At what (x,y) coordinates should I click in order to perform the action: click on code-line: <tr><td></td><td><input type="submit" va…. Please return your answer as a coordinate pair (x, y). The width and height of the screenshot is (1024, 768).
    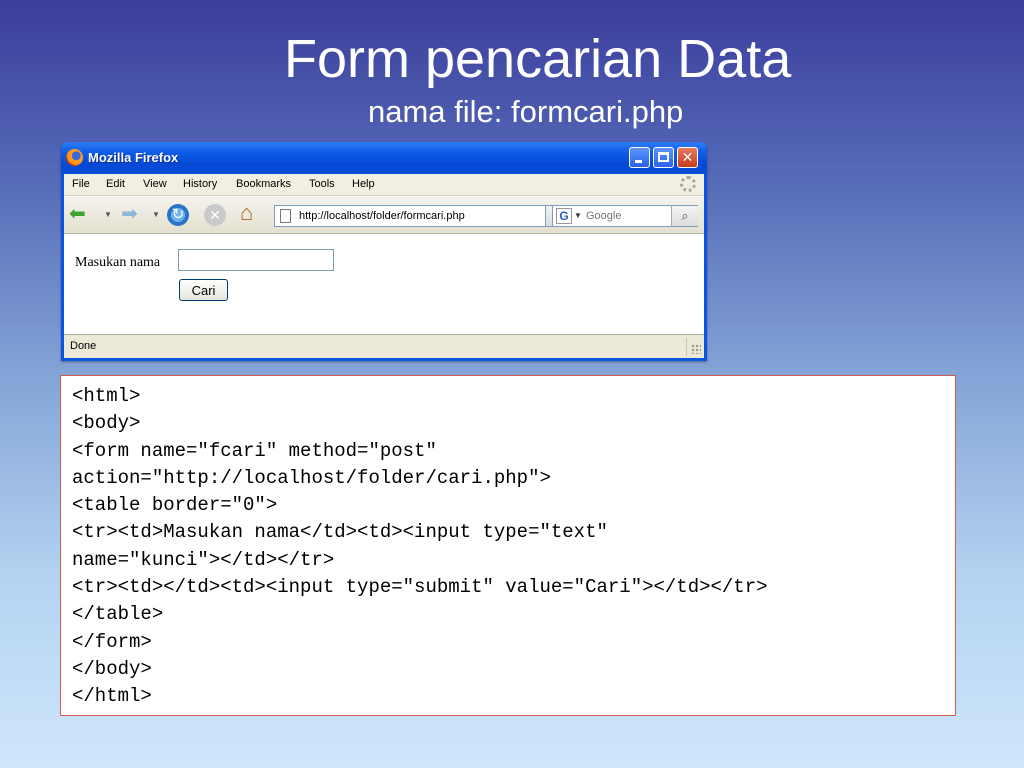
    Looking at the image, I should click on (420, 587).